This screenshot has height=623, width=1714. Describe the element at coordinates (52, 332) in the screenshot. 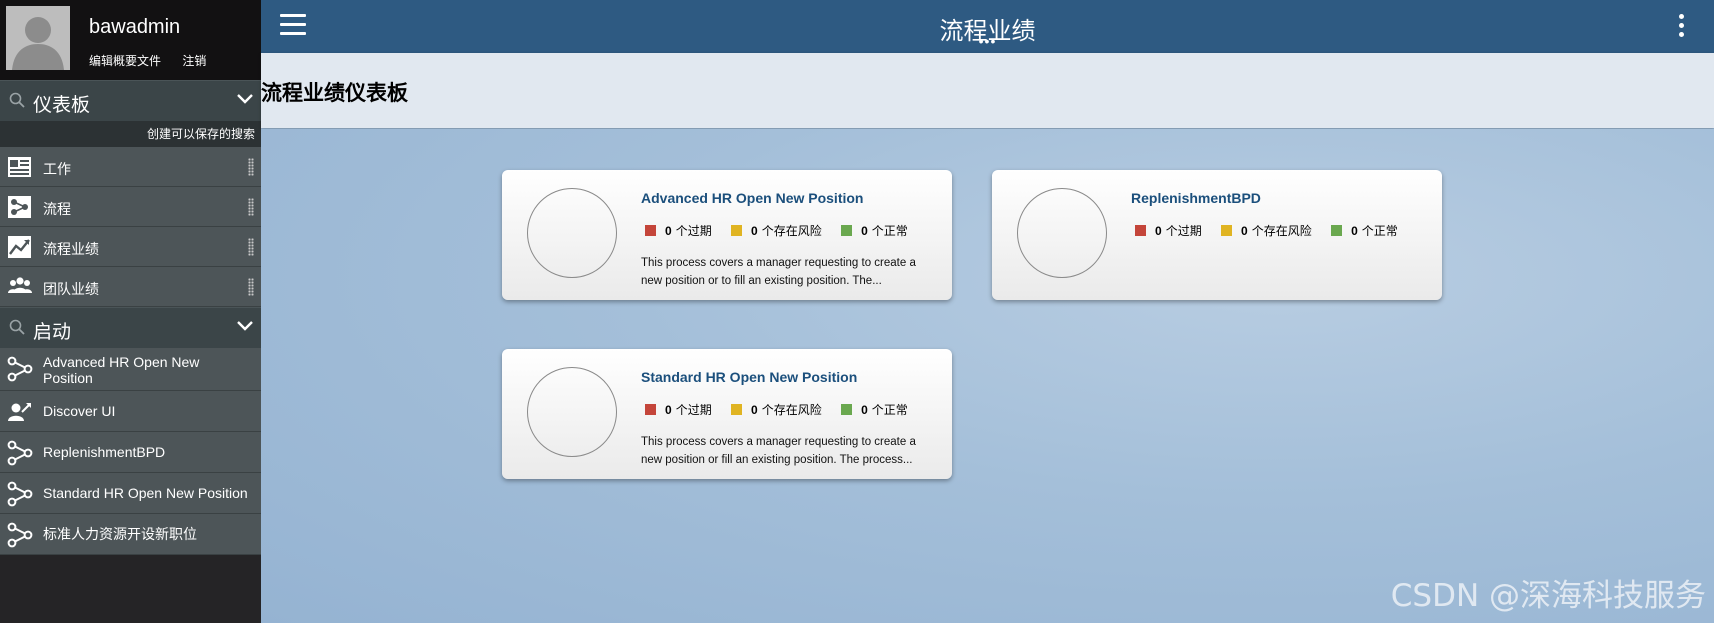

I see `launch-section-title: 启动` at that location.